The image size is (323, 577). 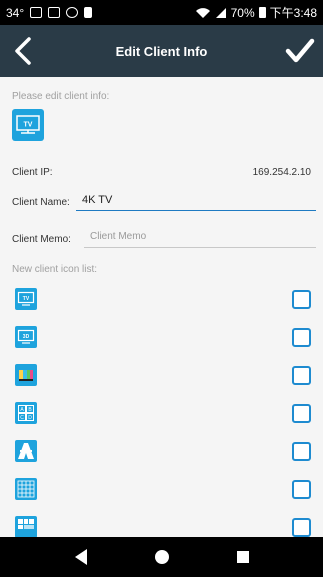 What do you see at coordinates (54, 12) in the screenshot?
I see `image-notification-icon` at bounding box center [54, 12].